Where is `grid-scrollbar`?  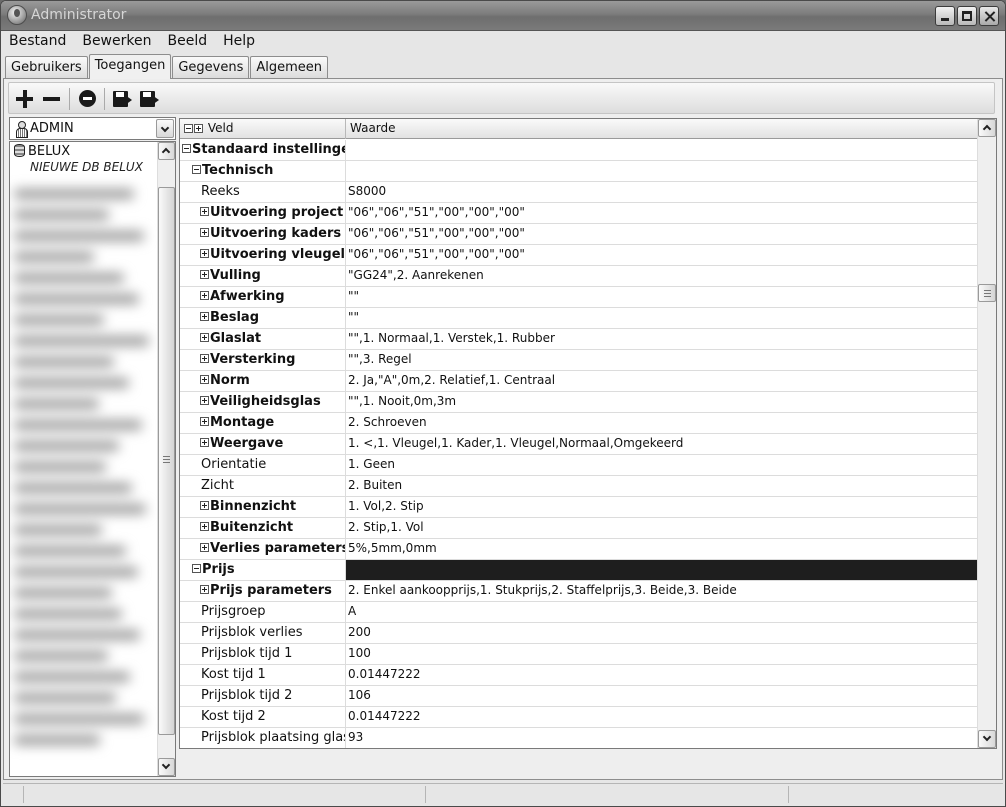
grid-scrollbar is located at coordinates (986, 433).